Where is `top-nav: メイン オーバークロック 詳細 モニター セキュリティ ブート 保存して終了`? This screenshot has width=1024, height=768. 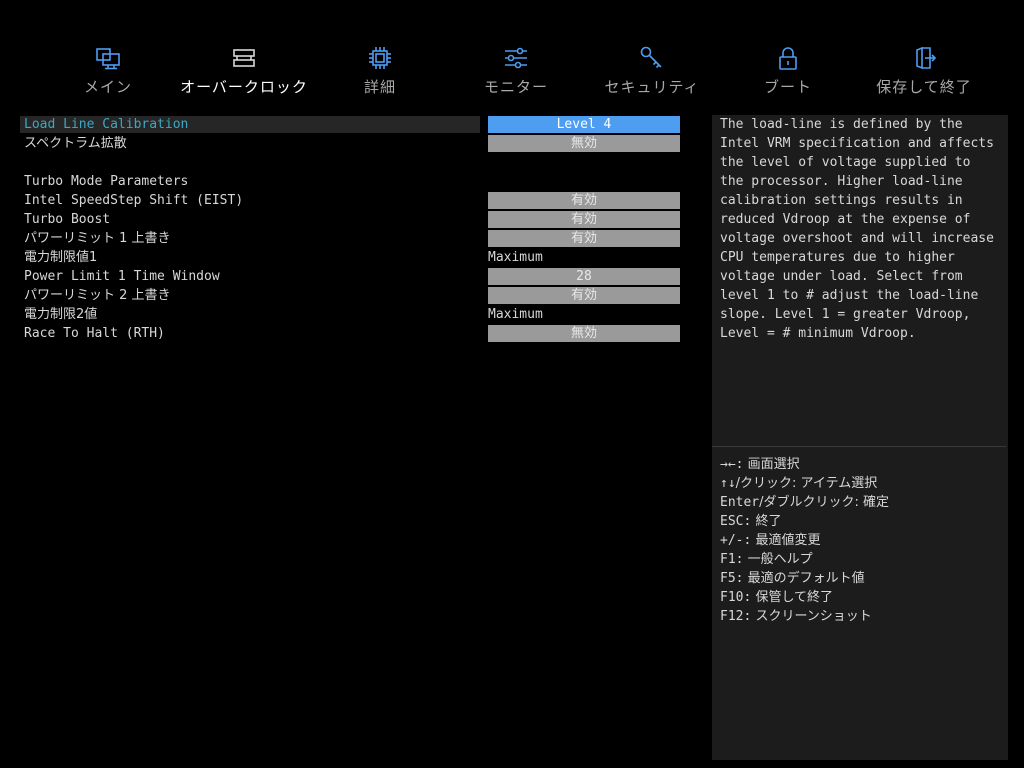
top-nav: メイン オーバークロック 詳細 モニター セキュリティ ブート 保存して終了 is located at coordinates (516, 72).